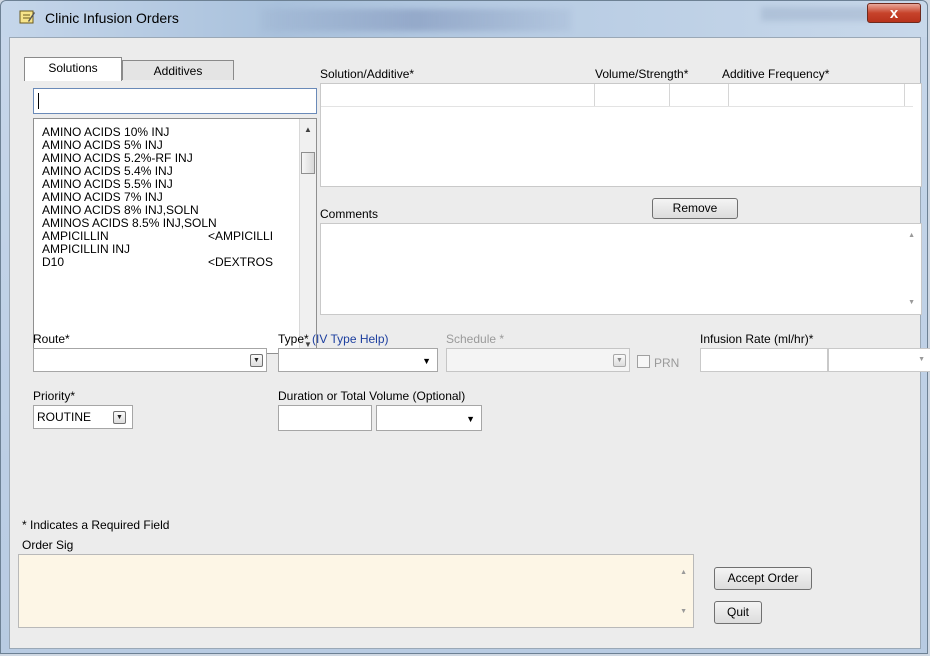  Describe the element at coordinates (911, 302) in the screenshot. I see `comments-scroll-down-icon: ▼` at that location.